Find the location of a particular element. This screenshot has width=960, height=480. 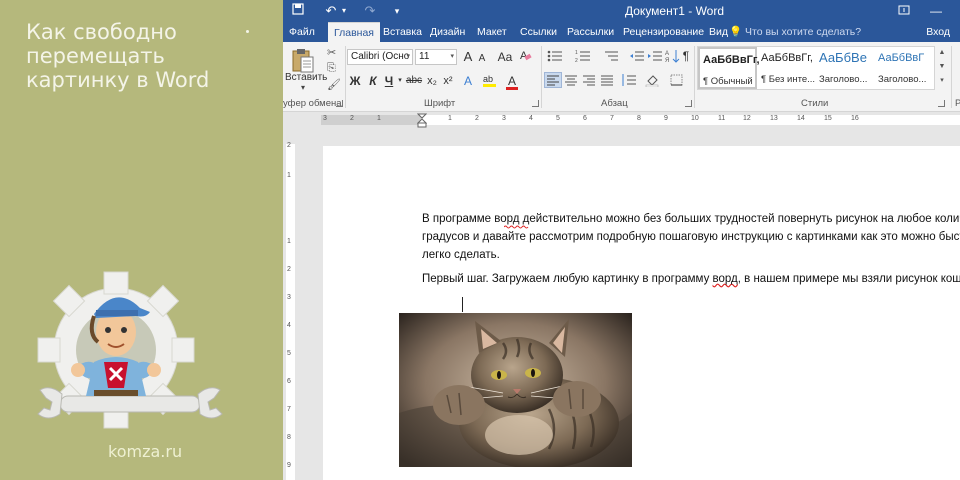

editing-group-label: Р is located at coordinates (957, 103).